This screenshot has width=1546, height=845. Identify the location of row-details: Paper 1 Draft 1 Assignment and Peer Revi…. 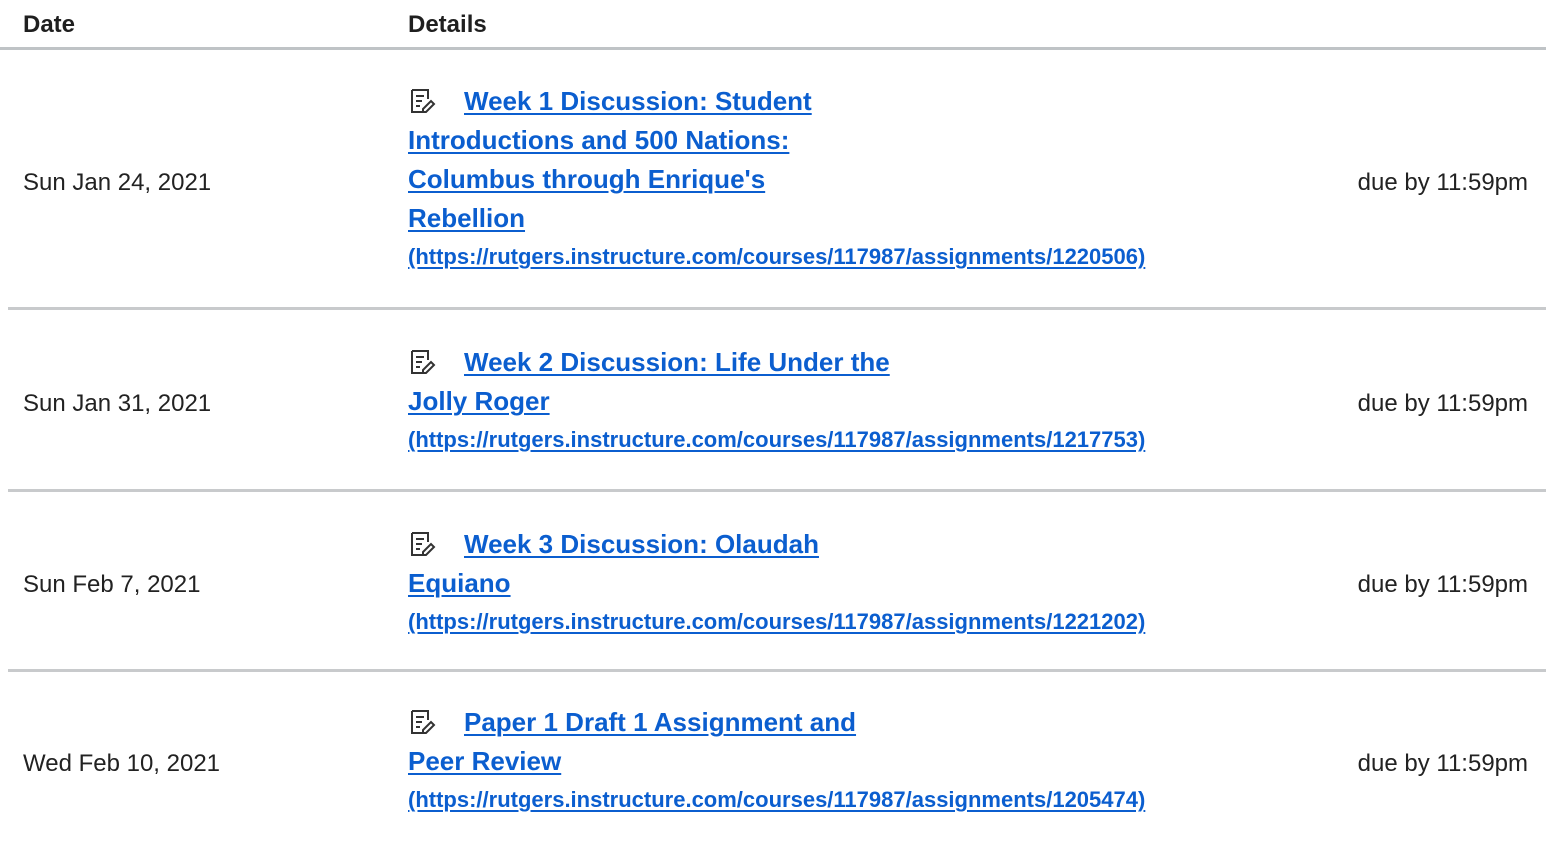
(878, 760).